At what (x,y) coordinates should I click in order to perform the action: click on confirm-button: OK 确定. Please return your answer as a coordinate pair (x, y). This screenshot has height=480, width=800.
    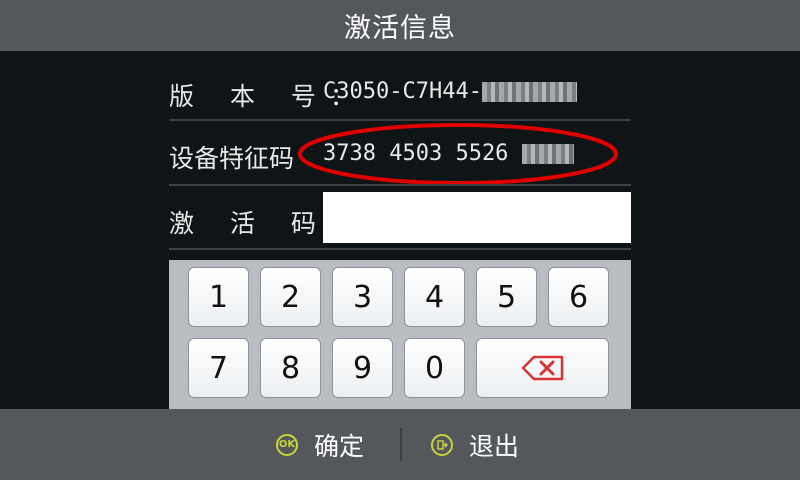
    Looking at the image, I should click on (320, 444).